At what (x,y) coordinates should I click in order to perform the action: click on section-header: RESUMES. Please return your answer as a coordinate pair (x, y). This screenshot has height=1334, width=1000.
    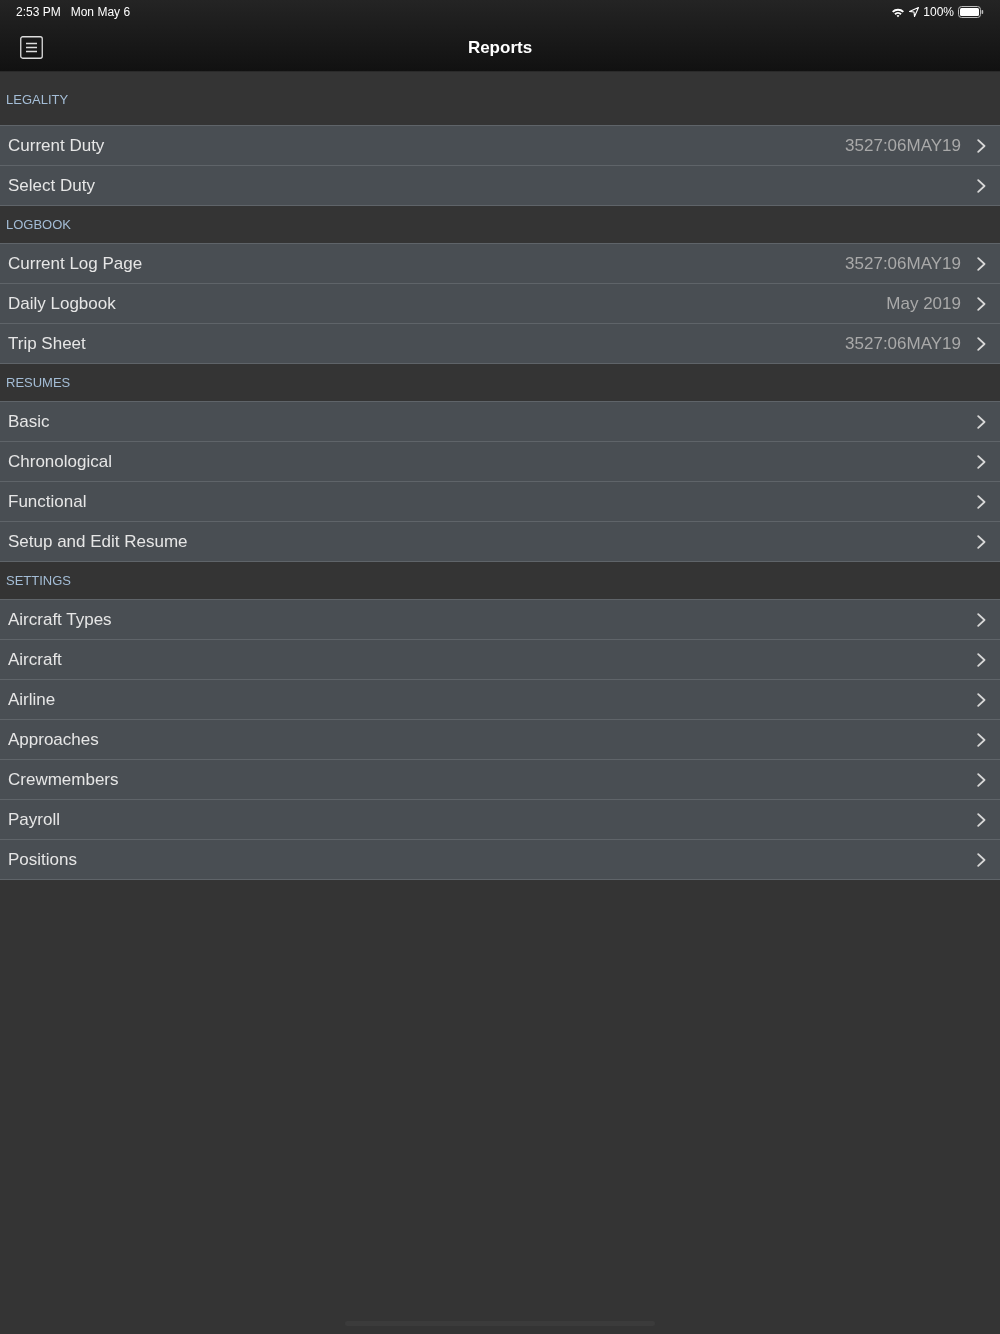
    Looking at the image, I should click on (38, 382).